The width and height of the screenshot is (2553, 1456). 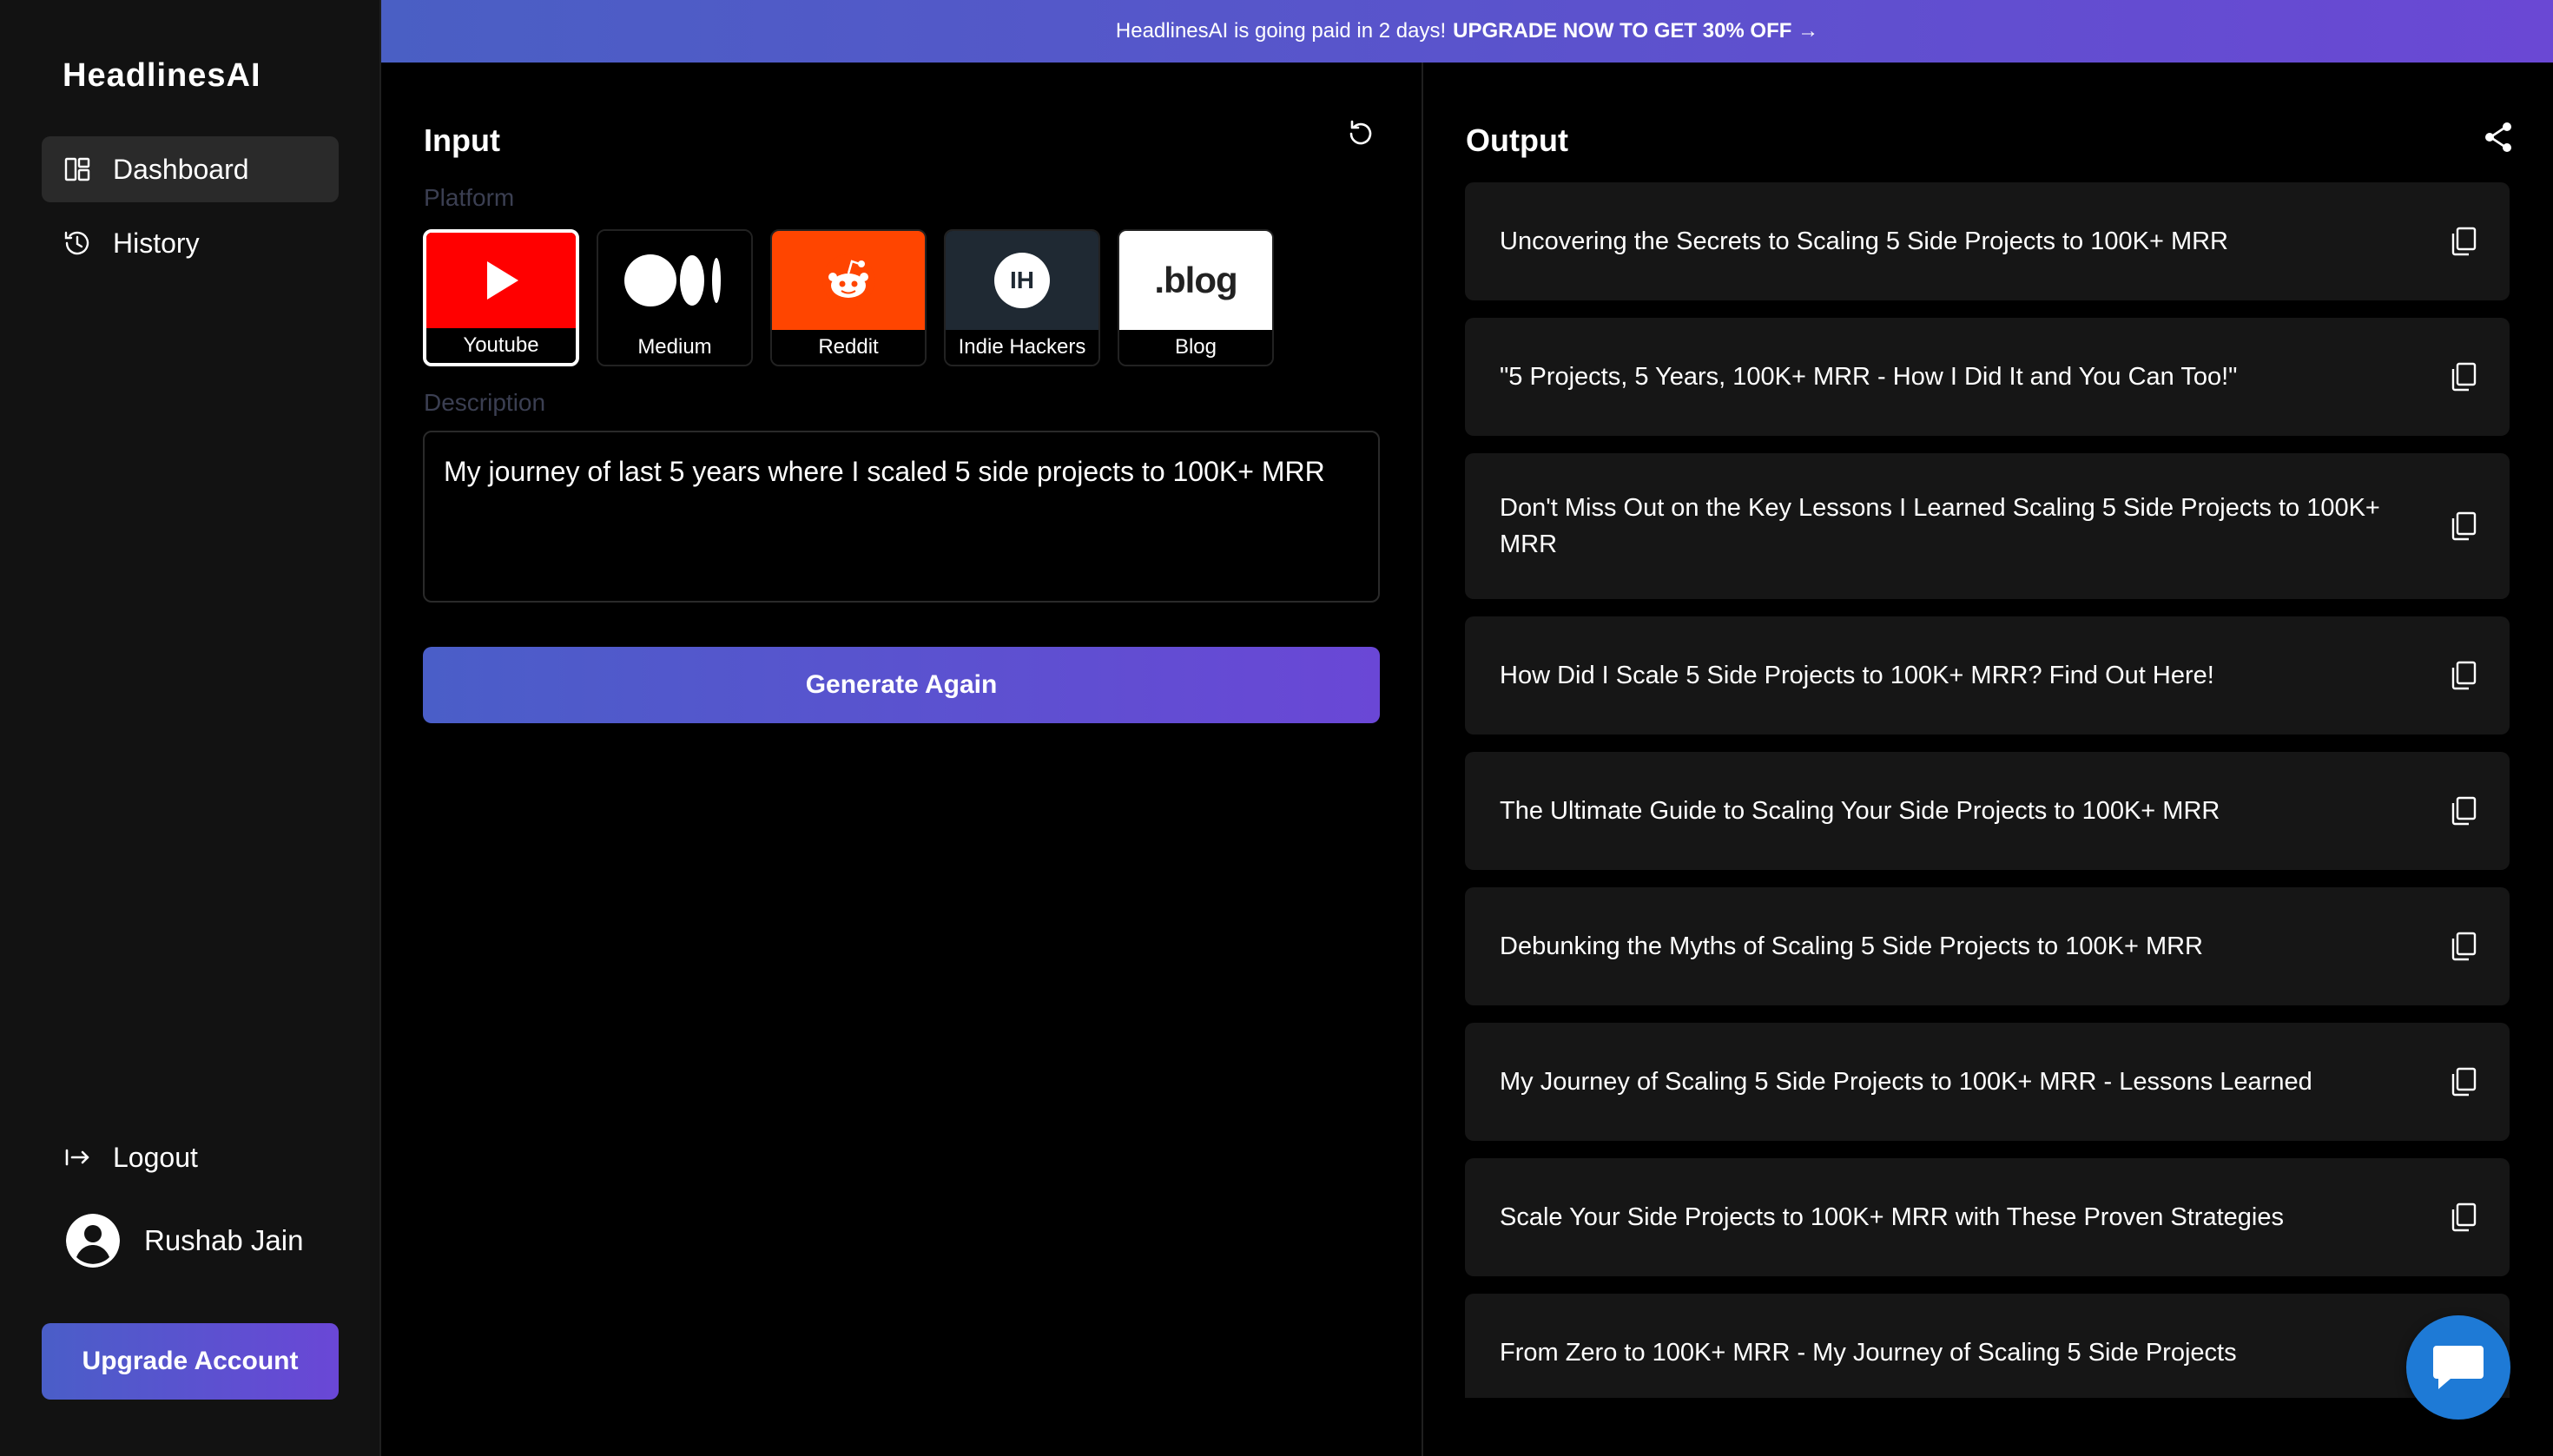 What do you see at coordinates (77, 169) in the screenshot?
I see `dashboard-icon` at bounding box center [77, 169].